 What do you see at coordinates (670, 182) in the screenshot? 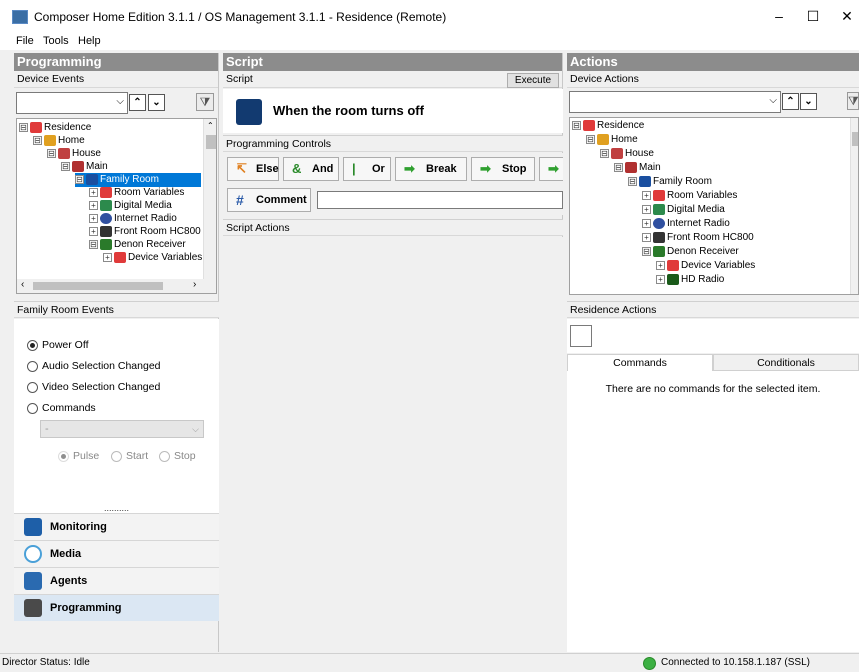
I see `action-tree-node-family-room: ⊟ Family Room` at bounding box center [670, 182].